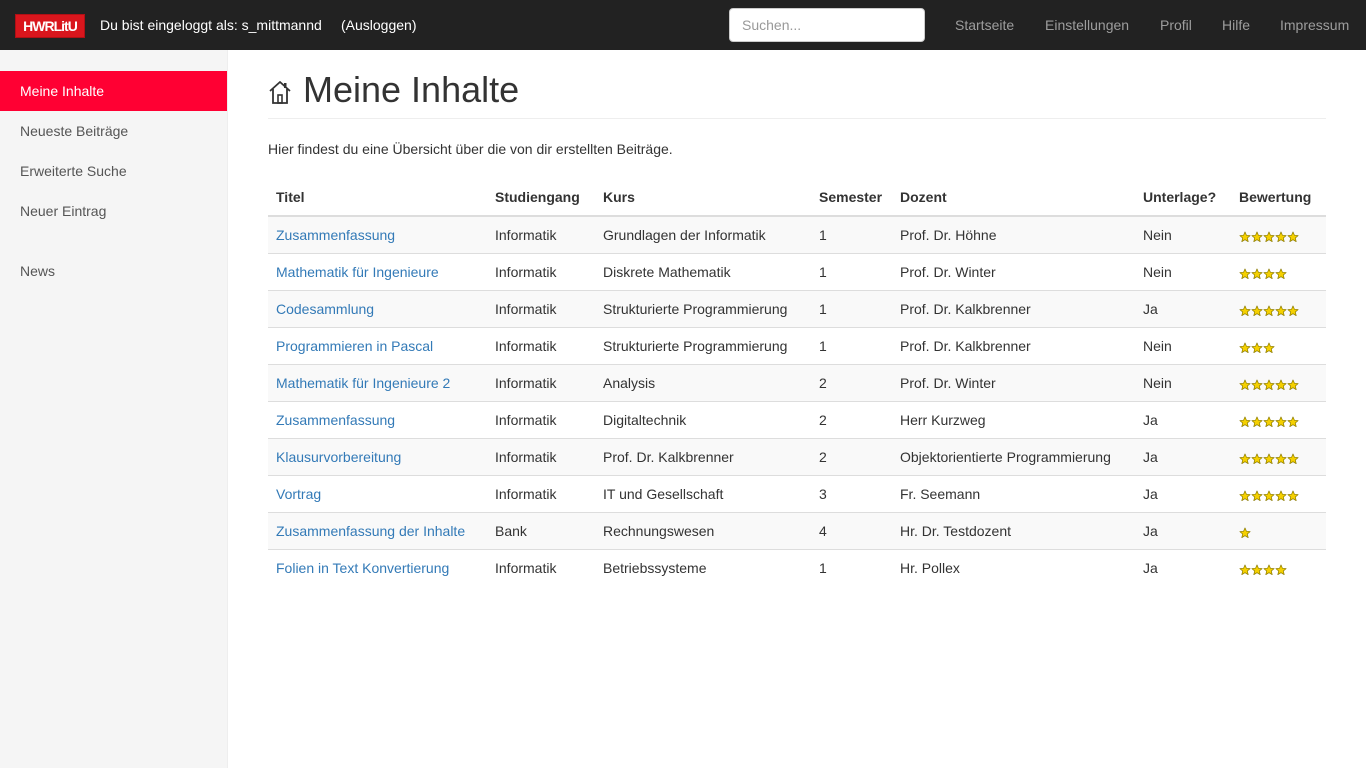  I want to click on nav-link-hilfe: Hilfe, so click(1236, 25).